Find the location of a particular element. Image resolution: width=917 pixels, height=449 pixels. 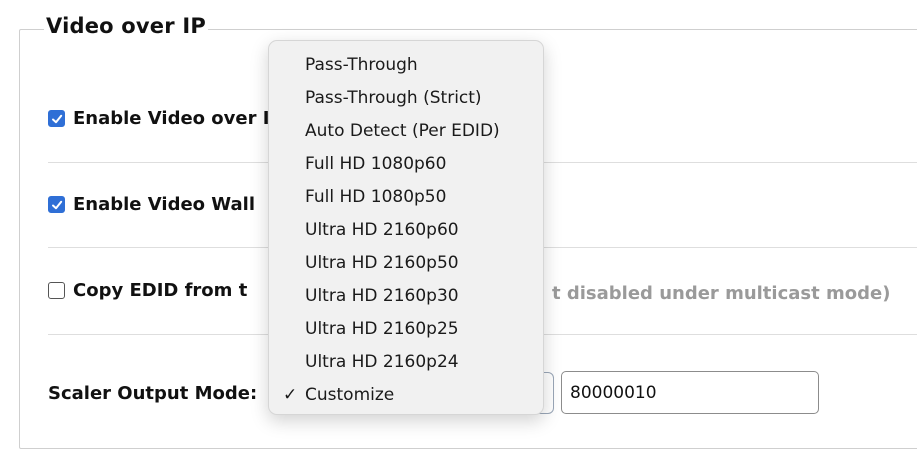

enable-video-wall-checkbox is located at coordinates (56, 204).